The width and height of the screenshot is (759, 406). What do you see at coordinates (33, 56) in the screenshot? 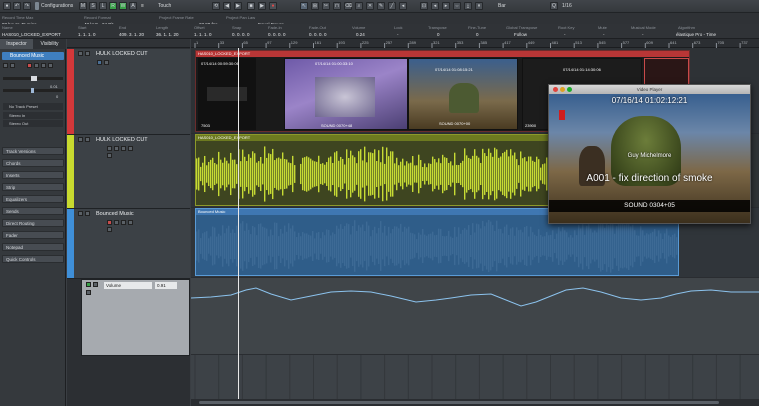
I see `inspector-track-name: Bounced Music` at bounding box center [33, 56].